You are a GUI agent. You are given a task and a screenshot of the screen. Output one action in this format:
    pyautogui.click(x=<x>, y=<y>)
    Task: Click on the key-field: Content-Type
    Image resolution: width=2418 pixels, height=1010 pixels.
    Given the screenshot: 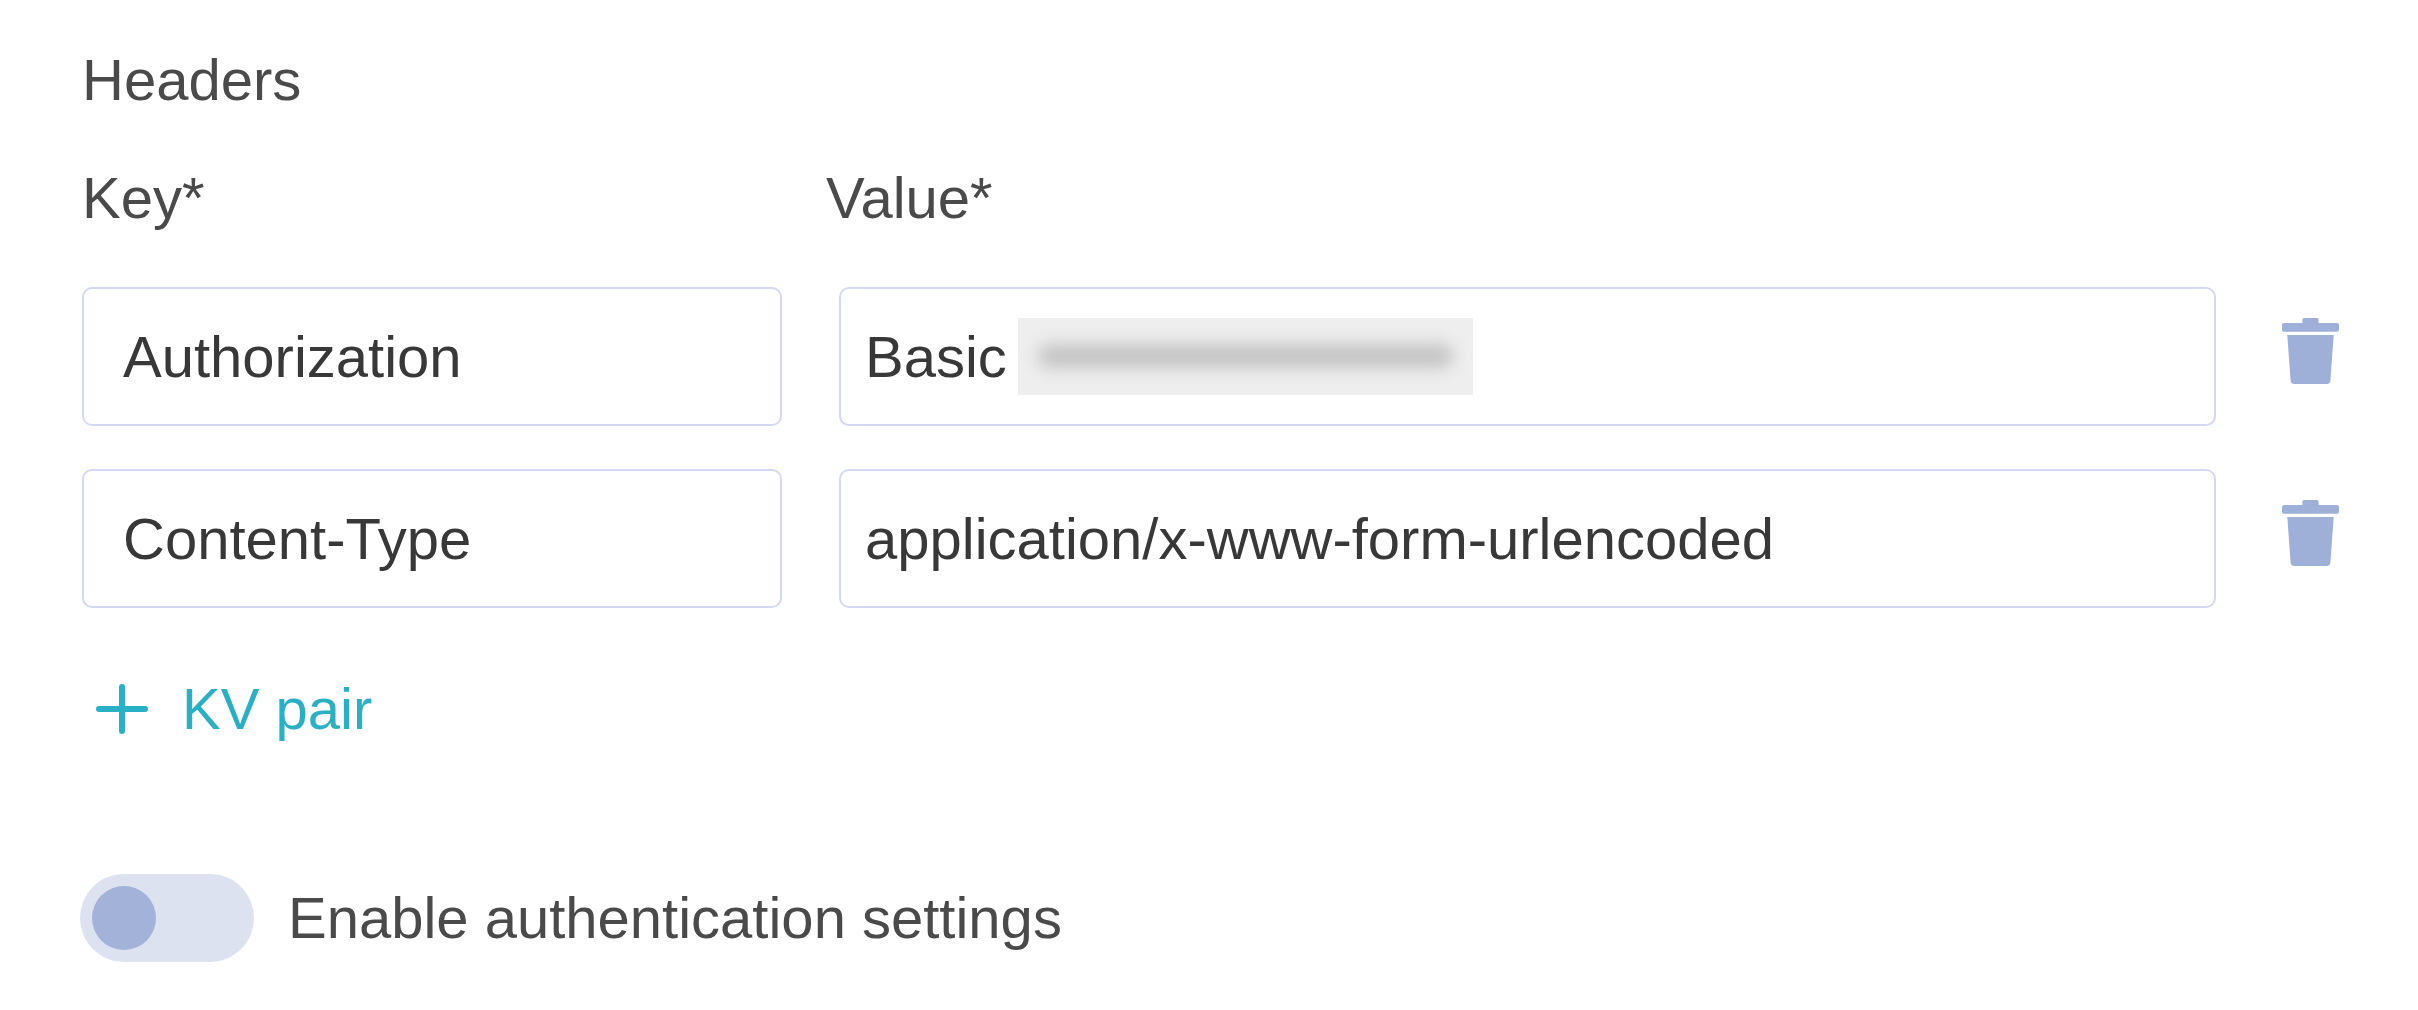 What is the action you would take?
    pyautogui.click(x=432, y=538)
    